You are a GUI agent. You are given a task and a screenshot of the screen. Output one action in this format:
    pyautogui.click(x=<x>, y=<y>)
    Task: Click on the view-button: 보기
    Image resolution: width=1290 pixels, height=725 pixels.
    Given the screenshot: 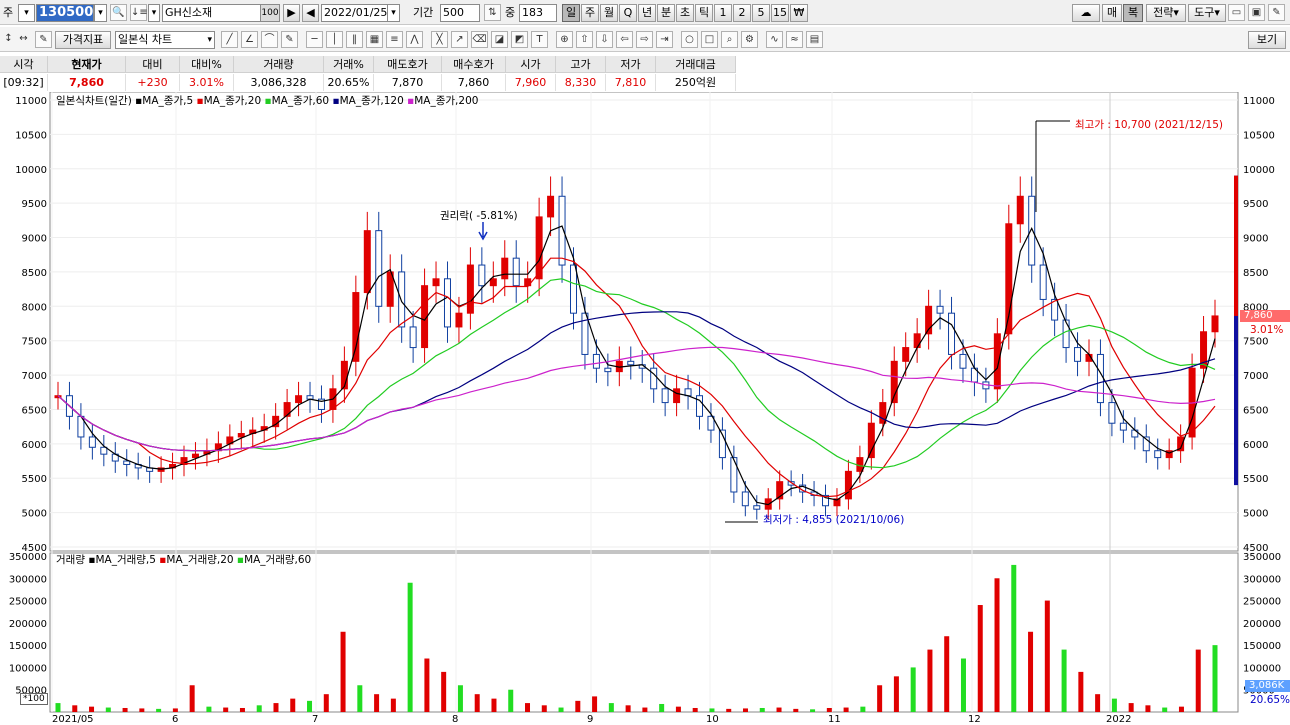 What is the action you would take?
    pyautogui.click(x=1267, y=40)
    